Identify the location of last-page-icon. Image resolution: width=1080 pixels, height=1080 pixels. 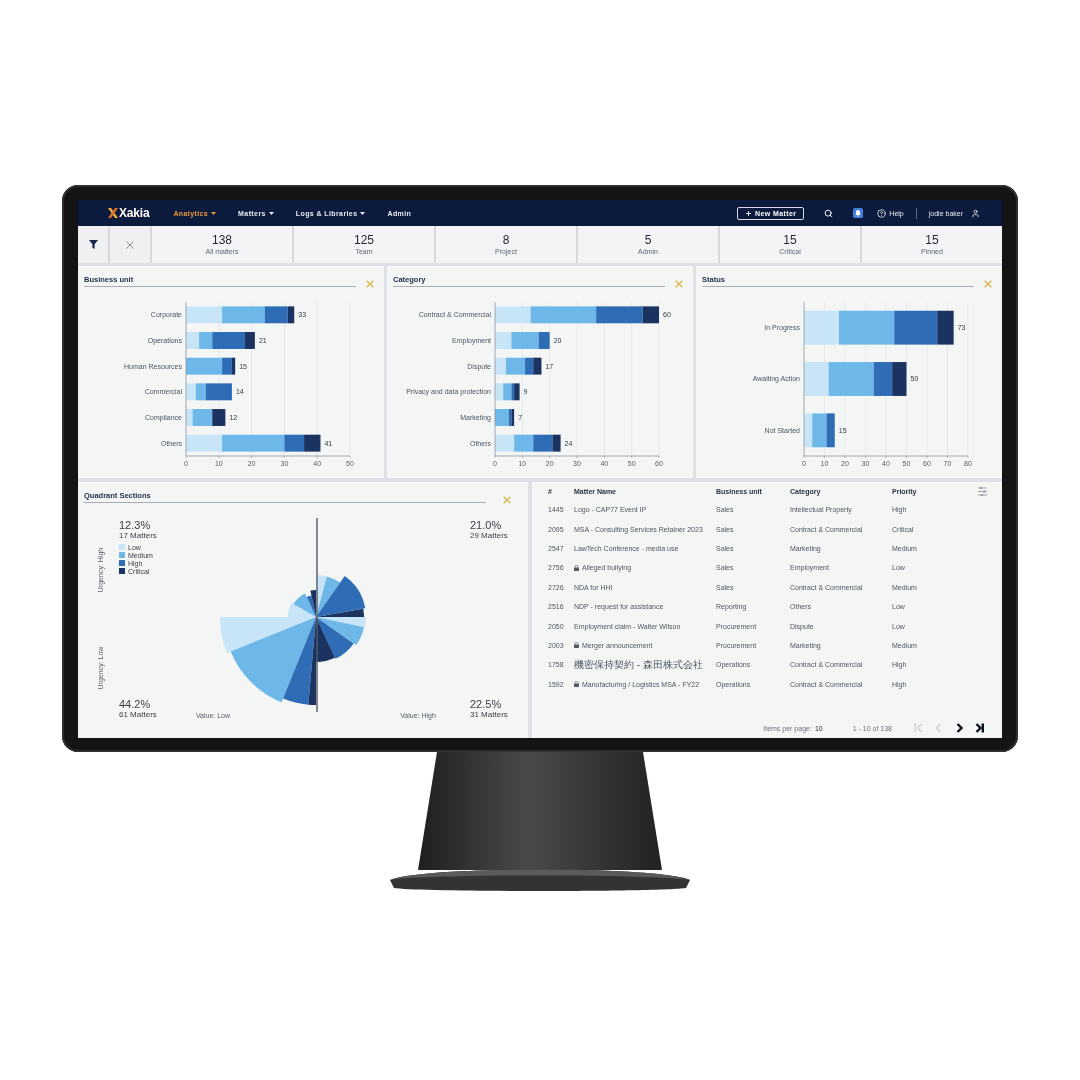
(979, 728).